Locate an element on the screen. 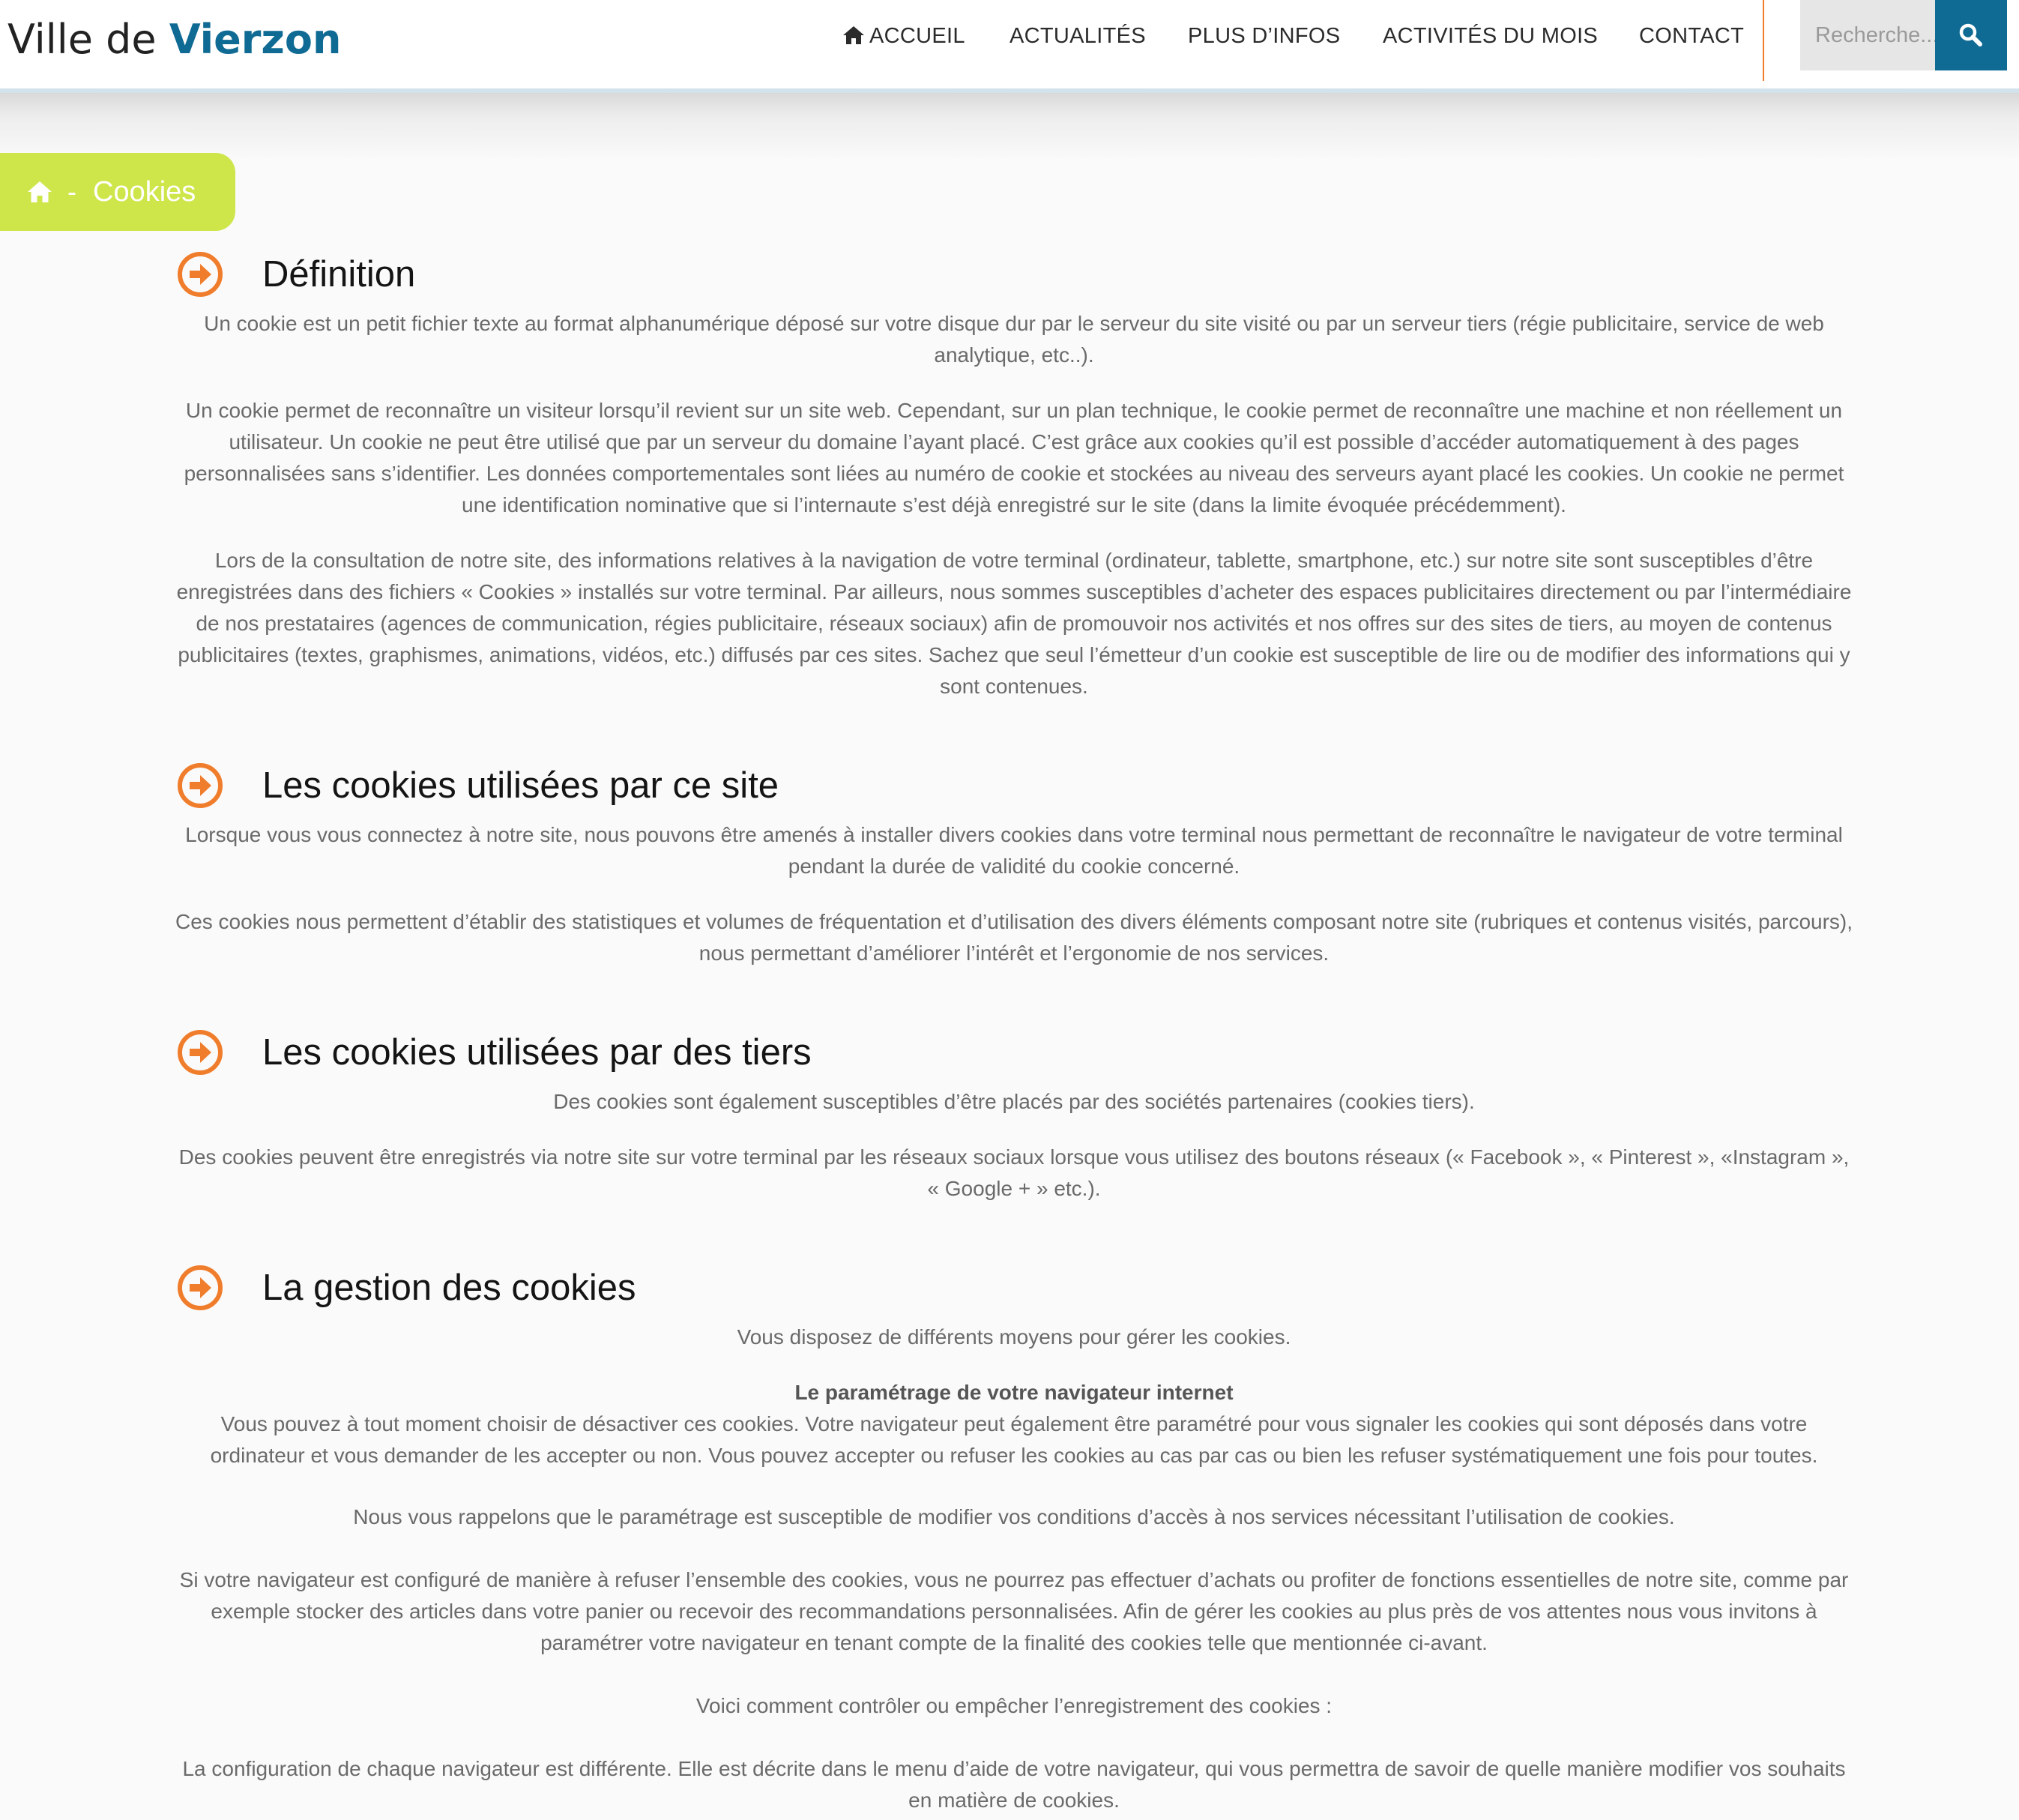  nav-divider is located at coordinates (1763, 40).